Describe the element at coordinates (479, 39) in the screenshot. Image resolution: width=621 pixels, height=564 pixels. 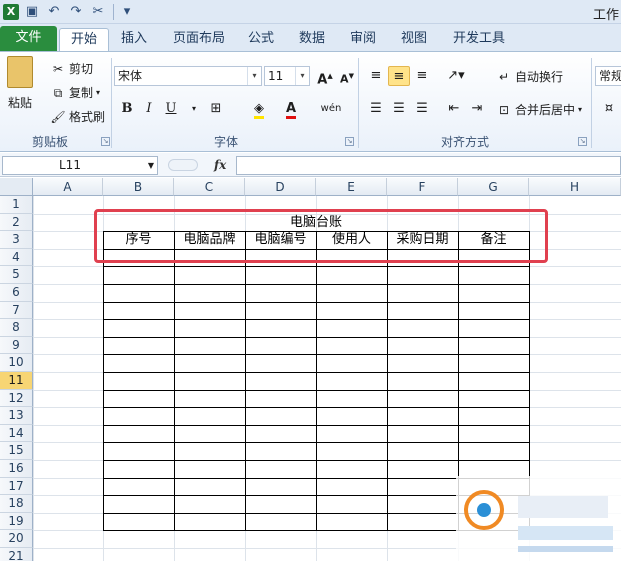
I see `tab-developer: 开发工具` at that location.